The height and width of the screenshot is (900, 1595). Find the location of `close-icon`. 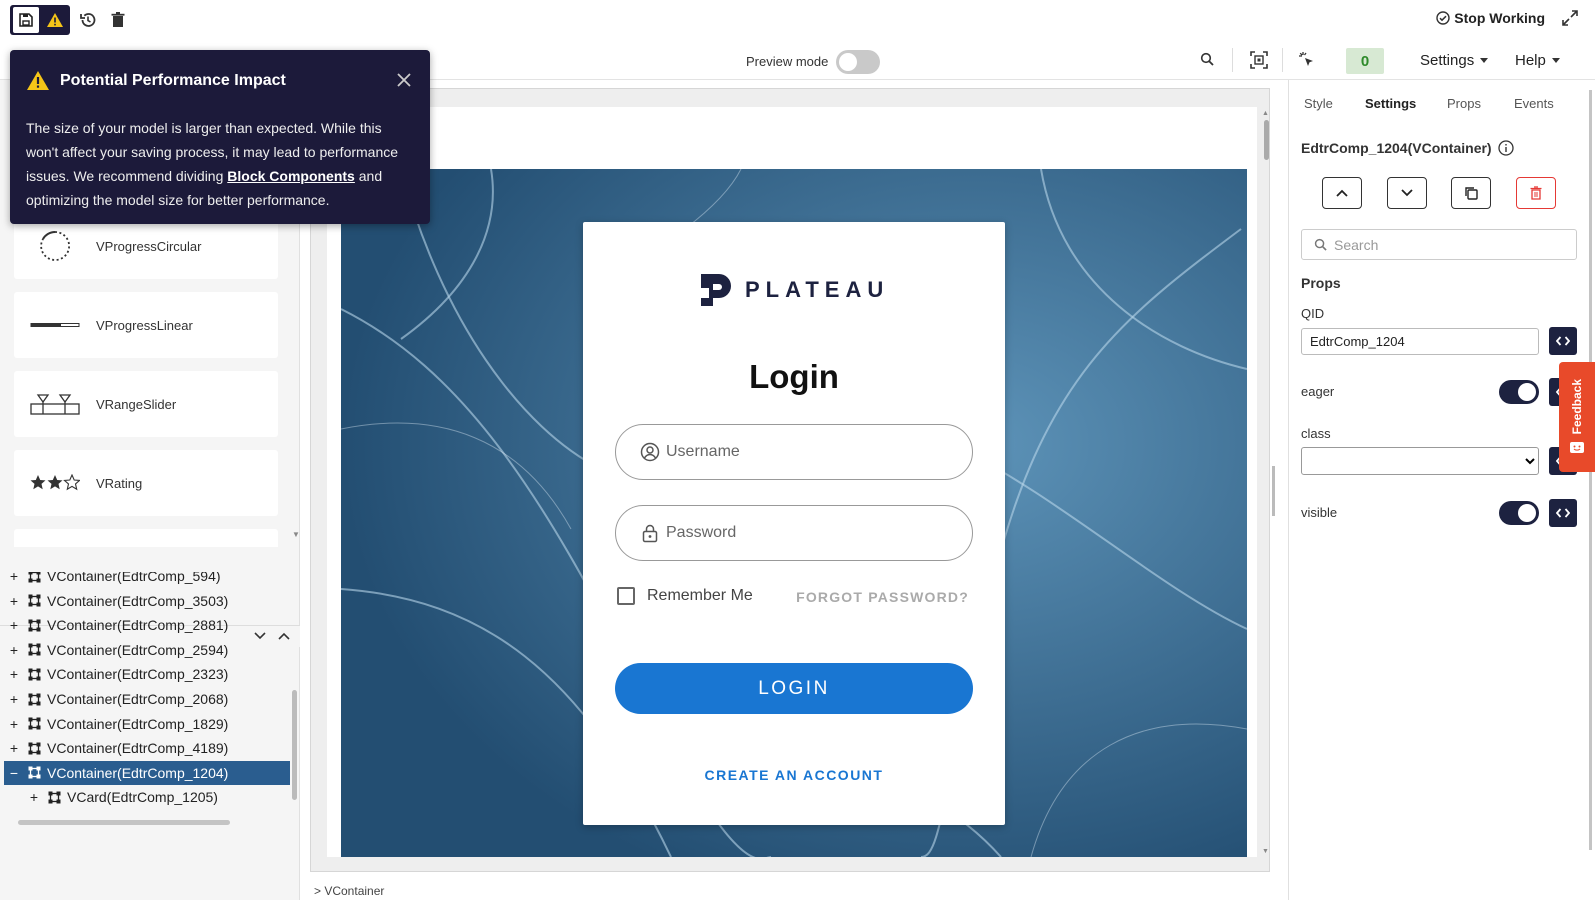

close-icon is located at coordinates (404, 80).